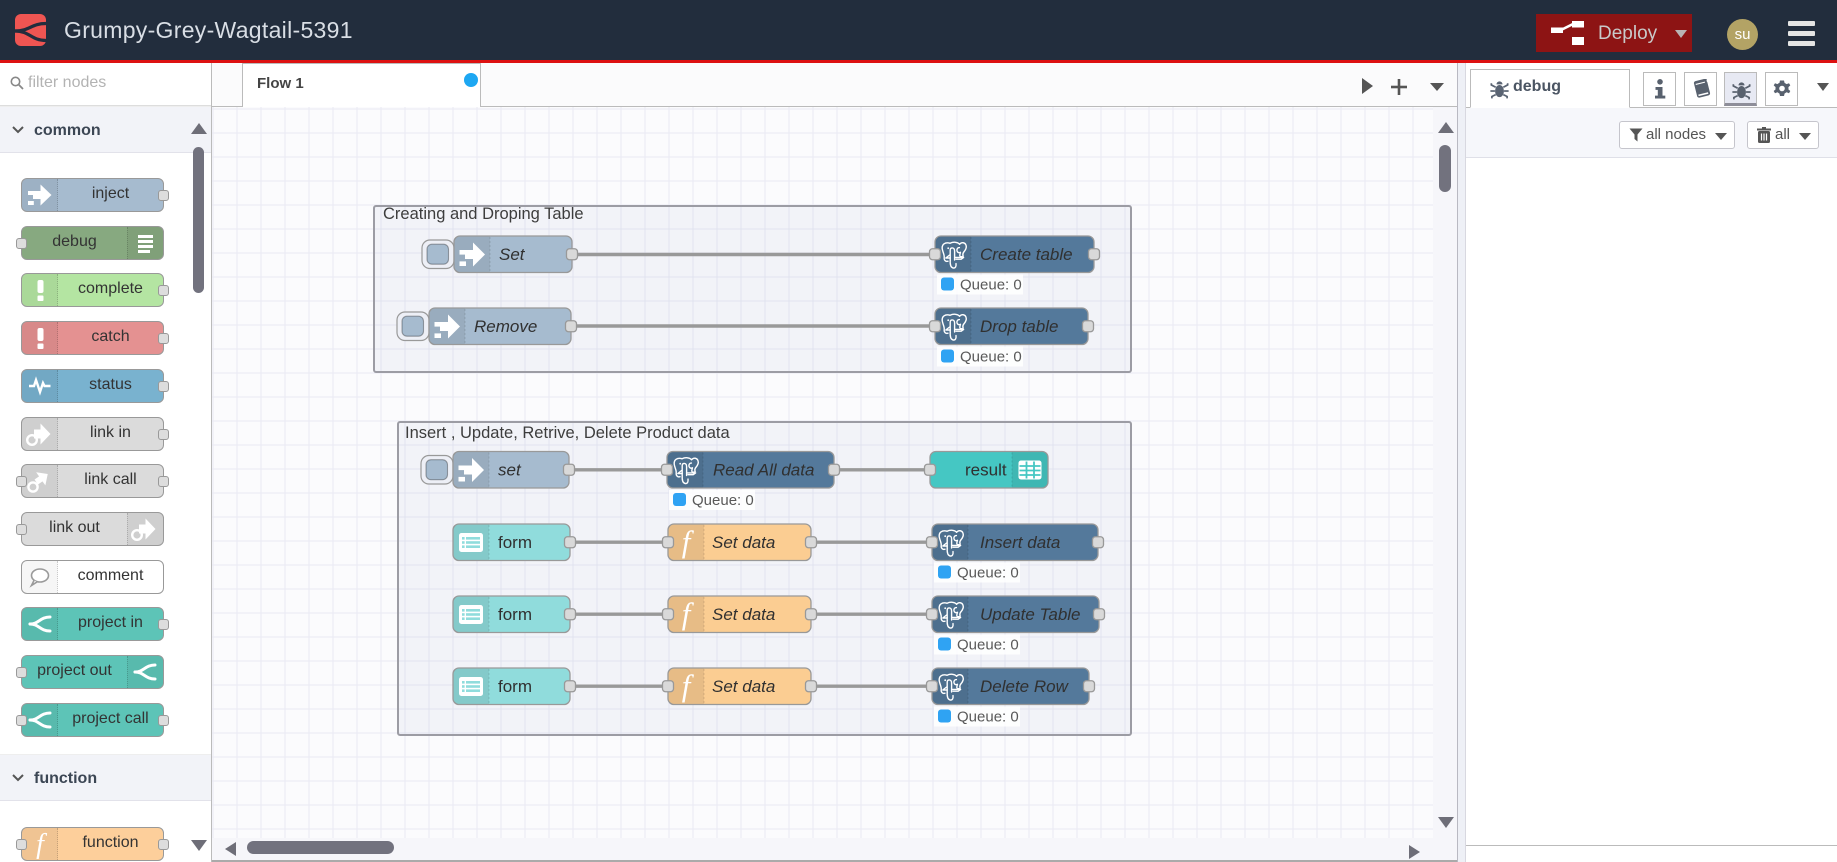  I want to click on svg-text: Read All data, so click(763, 470).